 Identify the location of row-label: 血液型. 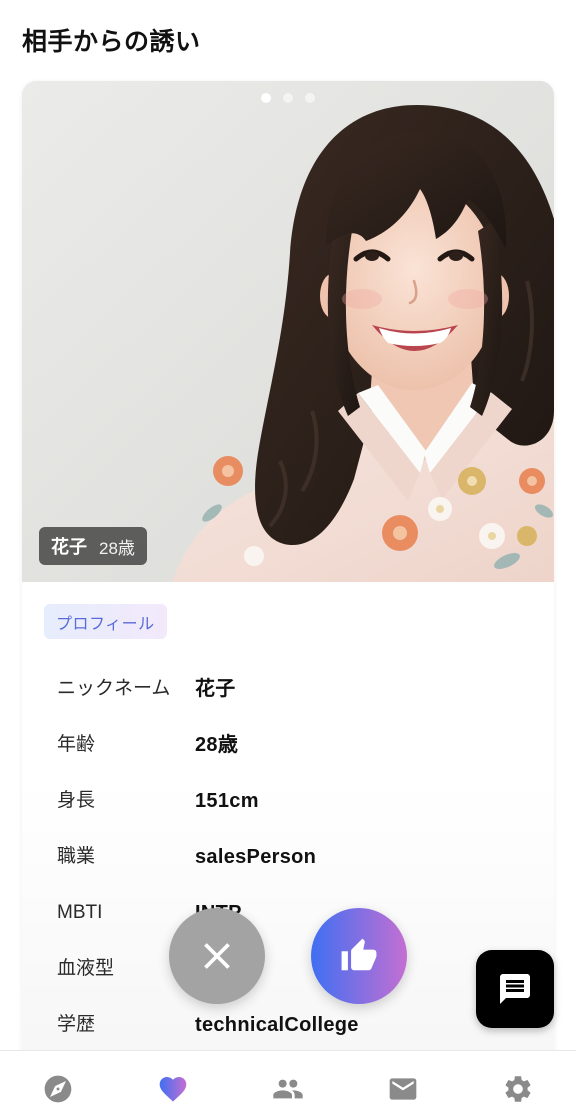
(86, 968).